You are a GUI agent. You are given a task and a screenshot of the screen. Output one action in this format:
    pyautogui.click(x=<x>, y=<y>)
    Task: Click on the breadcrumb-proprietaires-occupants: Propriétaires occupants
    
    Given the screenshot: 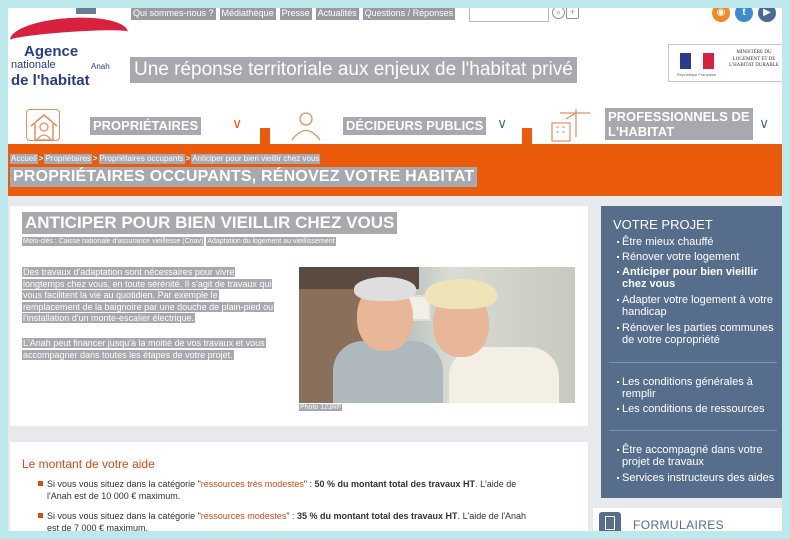 What is the action you would take?
    pyautogui.click(x=141, y=159)
    